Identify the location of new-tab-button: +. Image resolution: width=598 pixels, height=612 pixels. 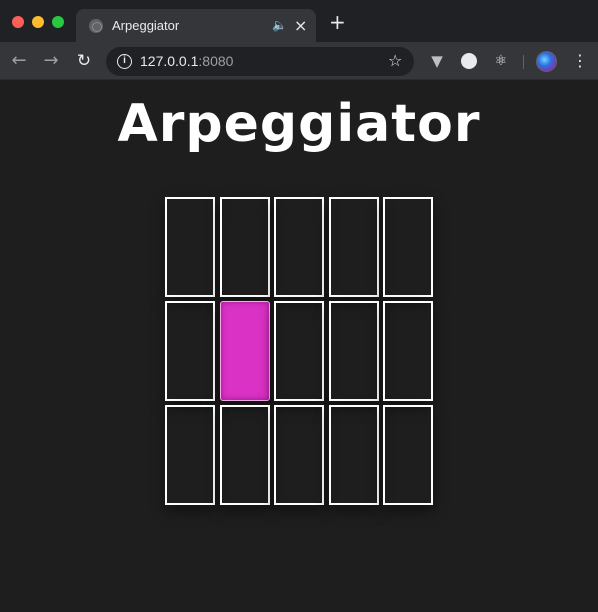
(337, 22).